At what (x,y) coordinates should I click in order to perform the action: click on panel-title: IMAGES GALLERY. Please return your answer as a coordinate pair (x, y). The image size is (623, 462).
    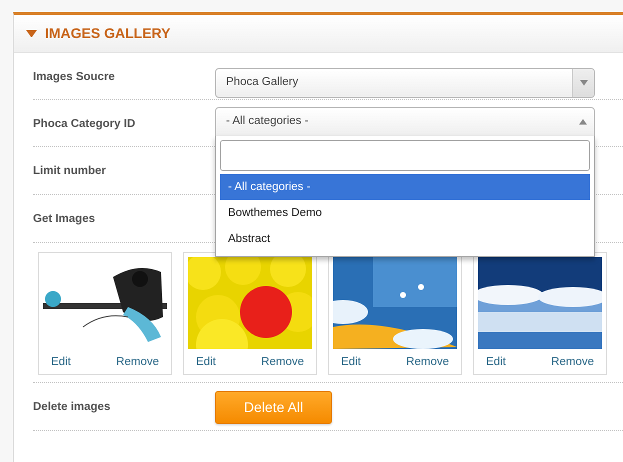
    Looking at the image, I should click on (107, 33).